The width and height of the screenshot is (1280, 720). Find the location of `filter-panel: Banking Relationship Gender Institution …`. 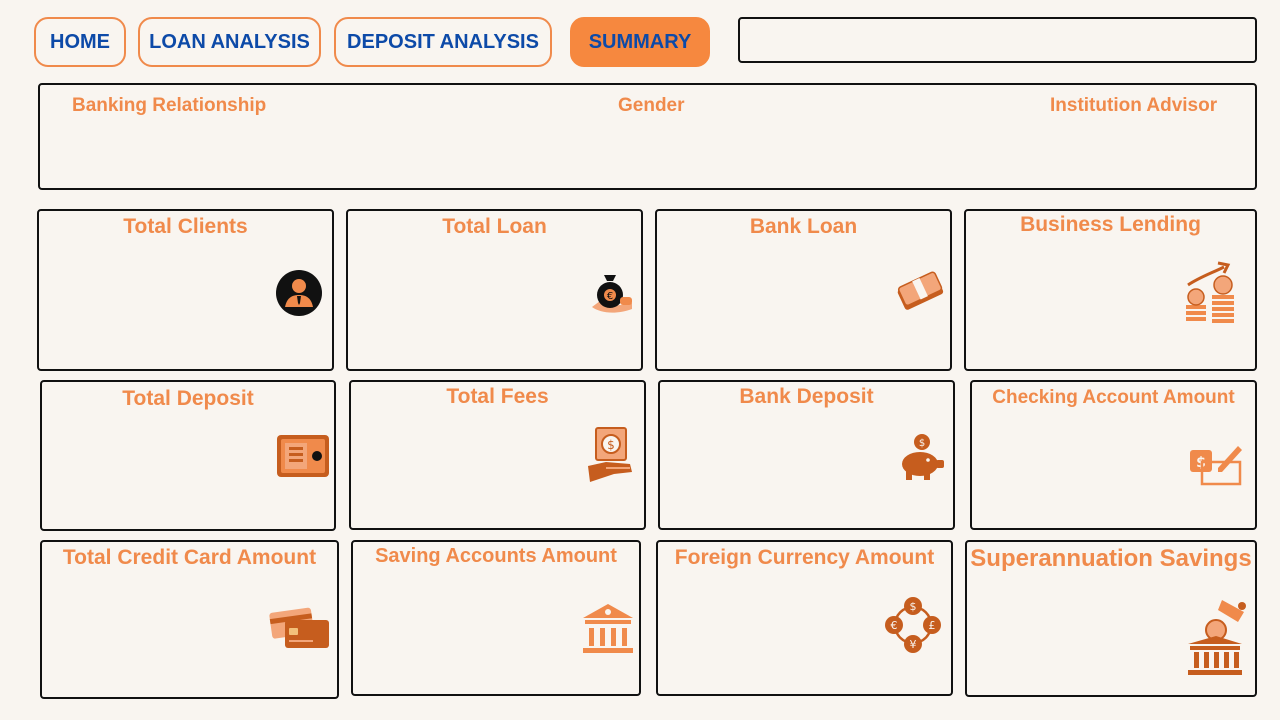

filter-panel: Banking Relationship Gender Institution … is located at coordinates (647, 136).